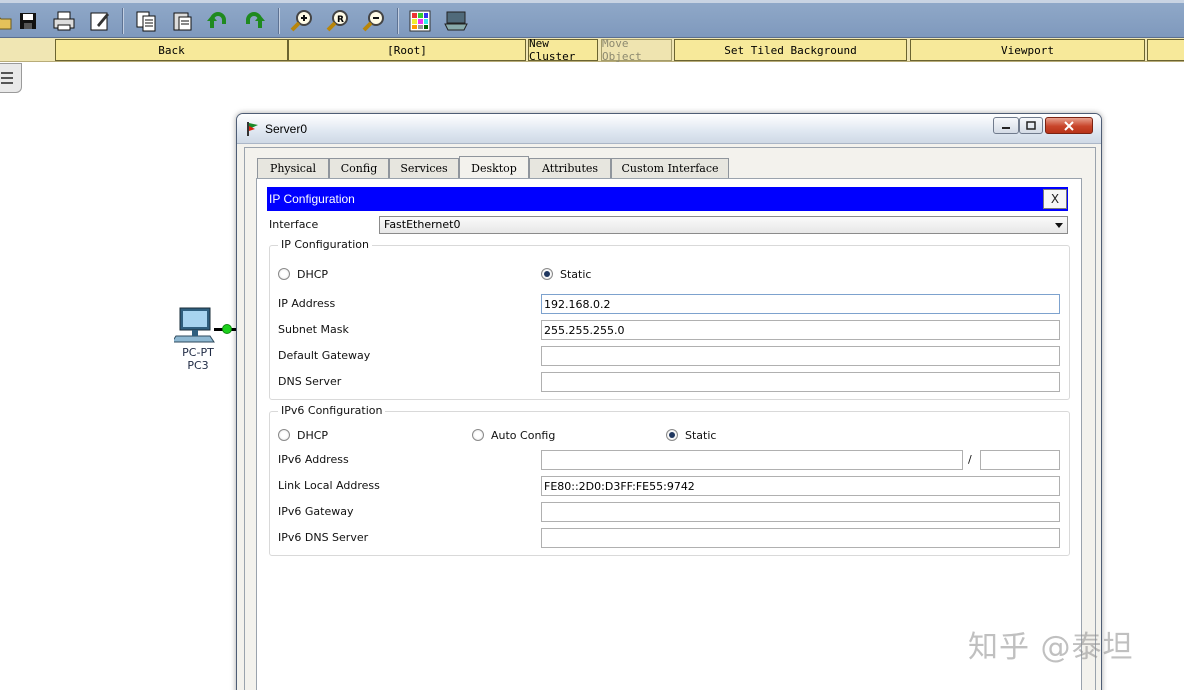 The height and width of the screenshot is (690, 1184). I want to click on link-local-address-label: Link Local Address, so click(329, 485).